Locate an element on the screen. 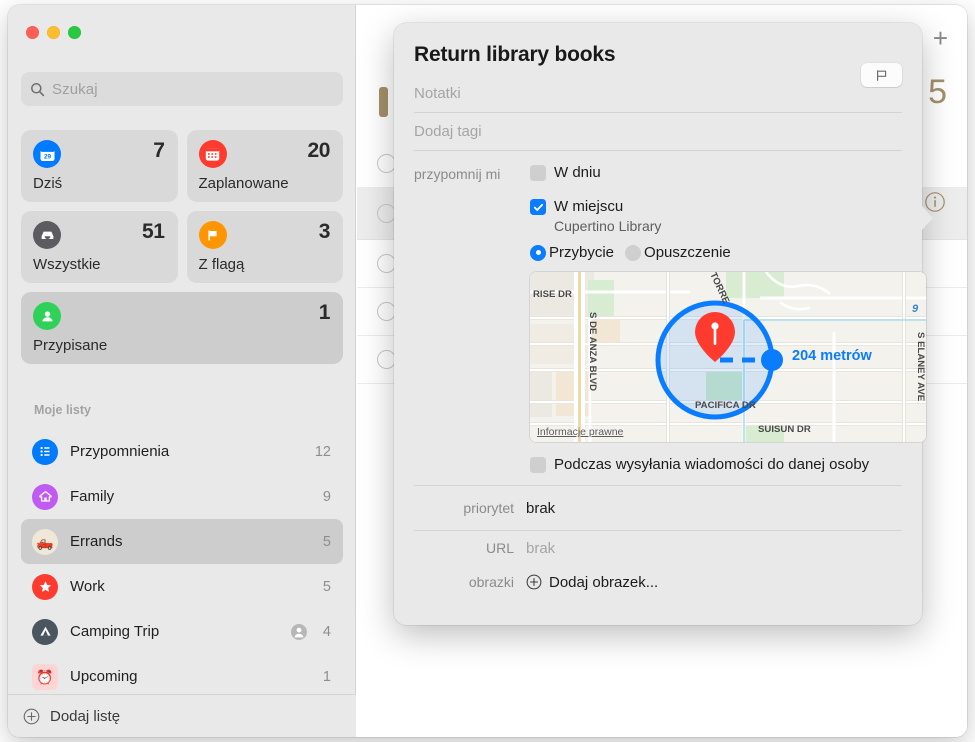 This screenshot has height=742, width=975. location-trigger-radios: Przybycie Opuszczenie is located at coordinates (728, 252).